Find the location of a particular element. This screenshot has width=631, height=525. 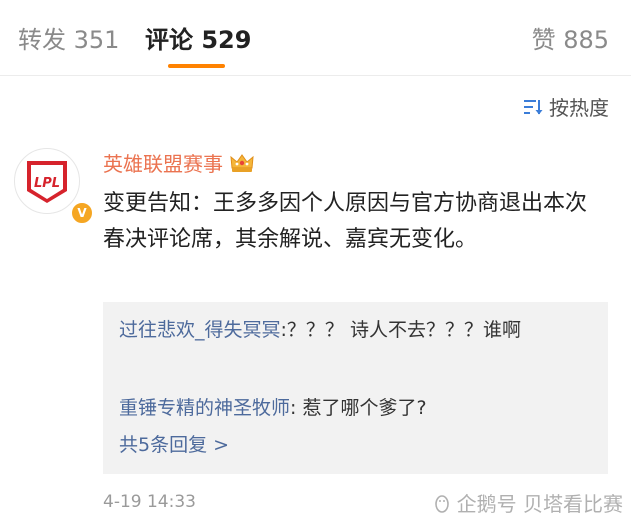

crown-icon is located at coordinates (242, 162).